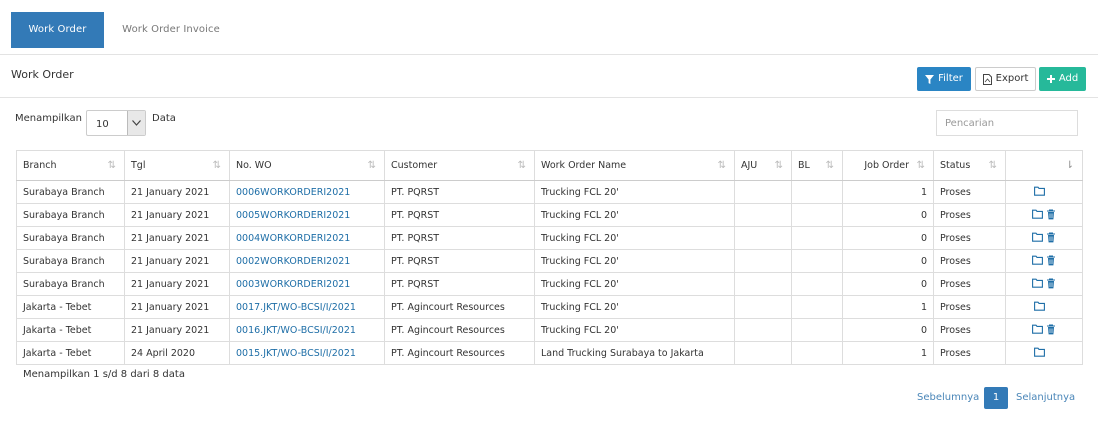  I want to click on column-header-tgl: Tgl ⇅, so click(177, 165).